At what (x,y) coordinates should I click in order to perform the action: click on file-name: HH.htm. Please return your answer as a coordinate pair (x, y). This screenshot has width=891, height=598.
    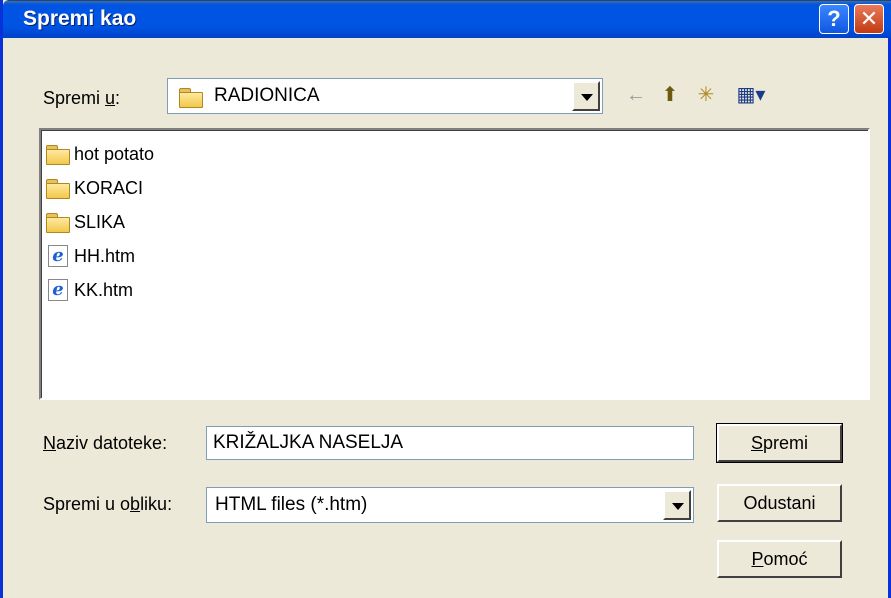
    Looking at the image, I should click on (105, 255).